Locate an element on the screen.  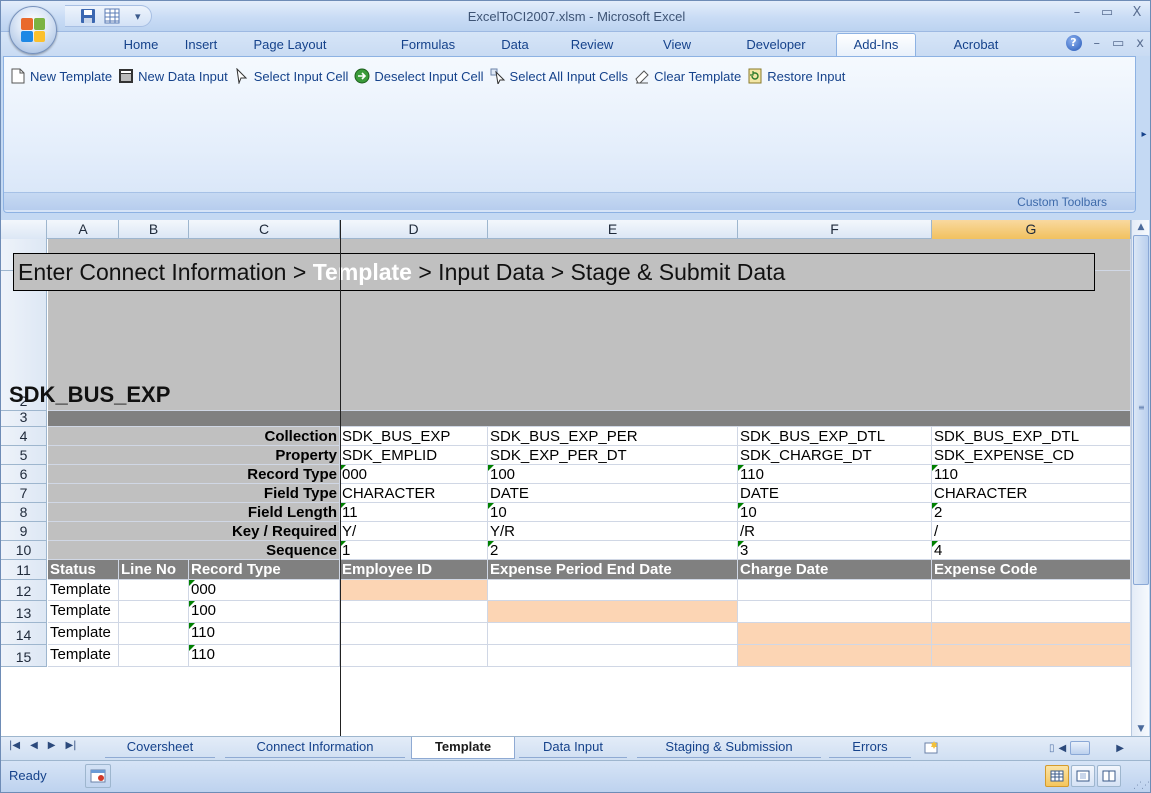
meta-value: 100 is located at coordinates (613, 474).